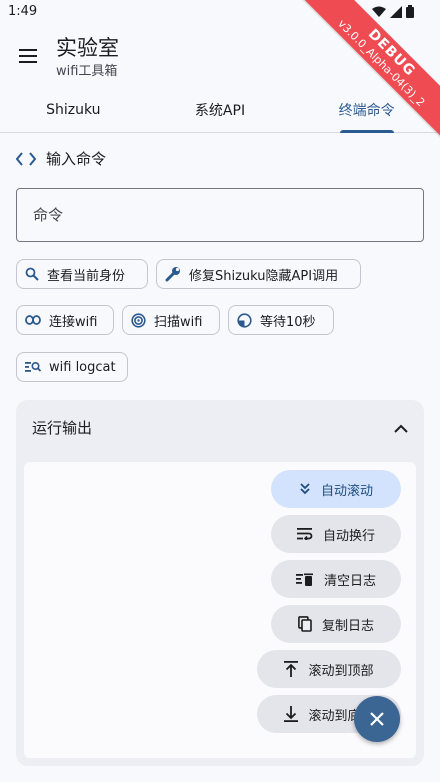 The height and width of the screenshot is (782, 440). I want to click on tab-label: 系统API, so click(220, 111).